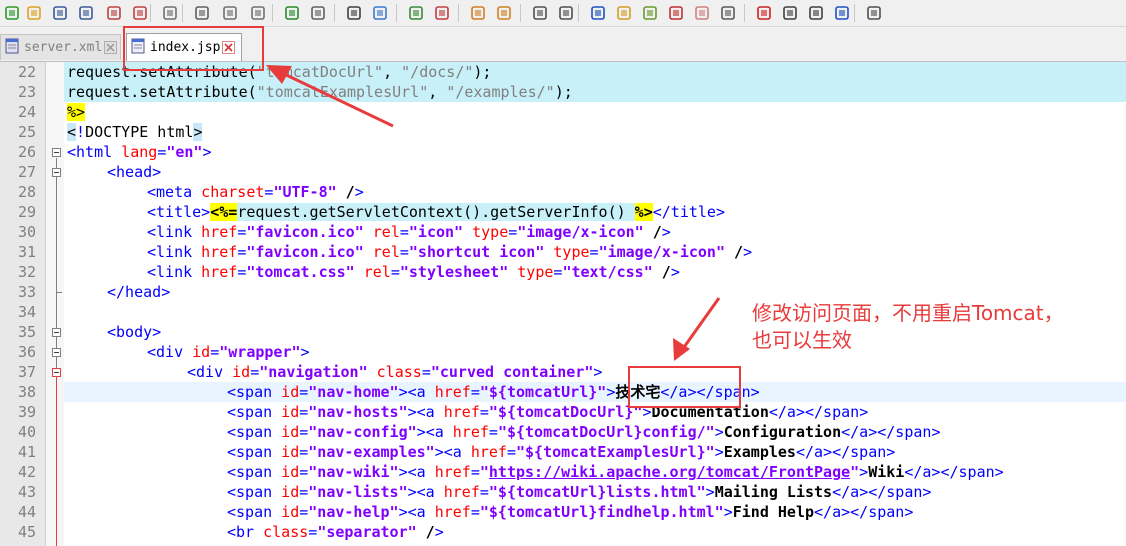  What do you see at coordinates (624, 13) in the screenshot?
I see `lang-icon` at bounding box center [624, 13].